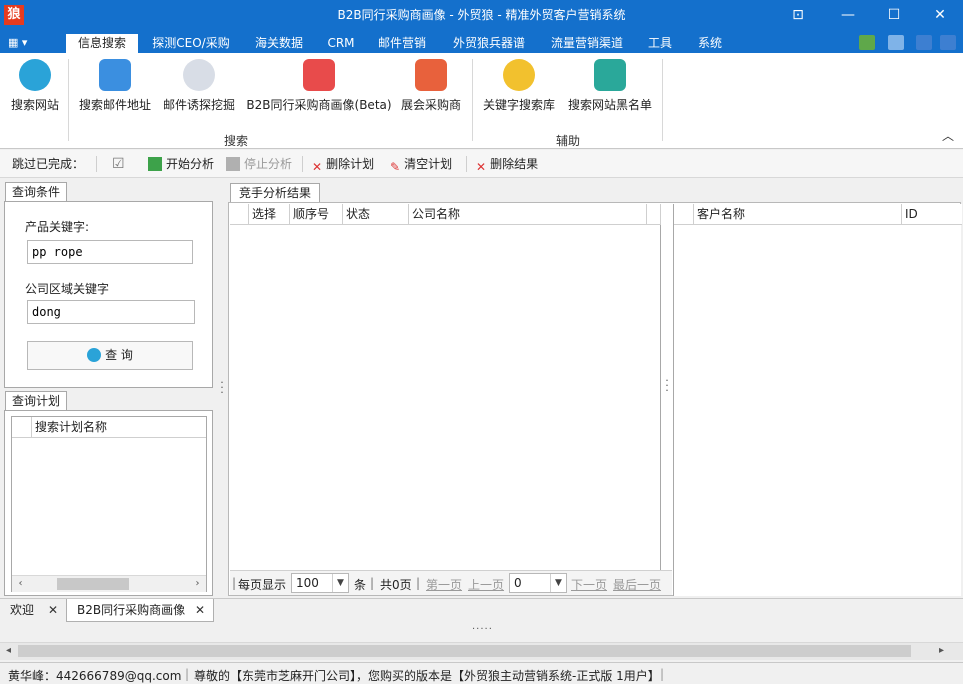 This screenshot has height=684, width=963. What do you see at coordinates (568, 141) in the screenshot?
I see `ribbon-group-assist: 辅助` at bounding box center [568, 141].